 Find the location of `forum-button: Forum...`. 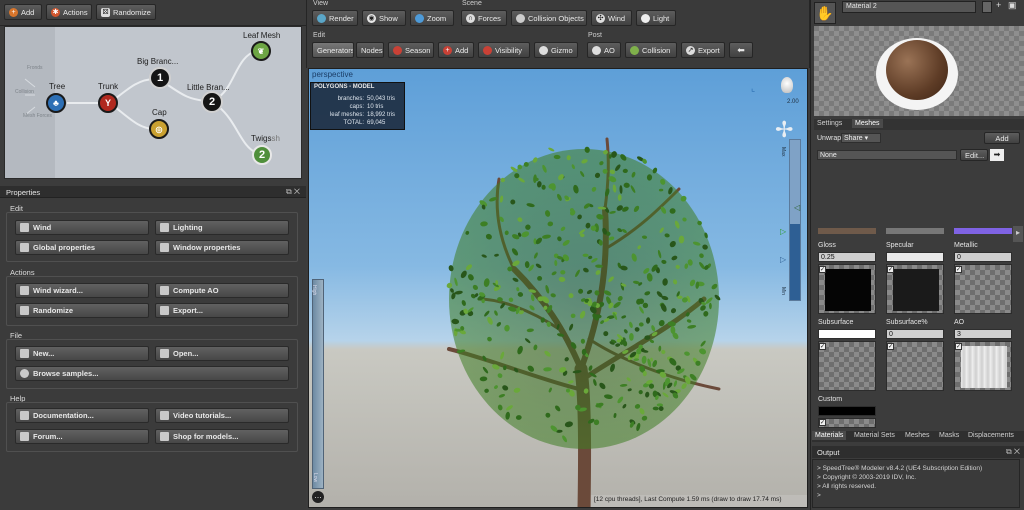

forum-button: Forum... is located at coordinates (82, 436).